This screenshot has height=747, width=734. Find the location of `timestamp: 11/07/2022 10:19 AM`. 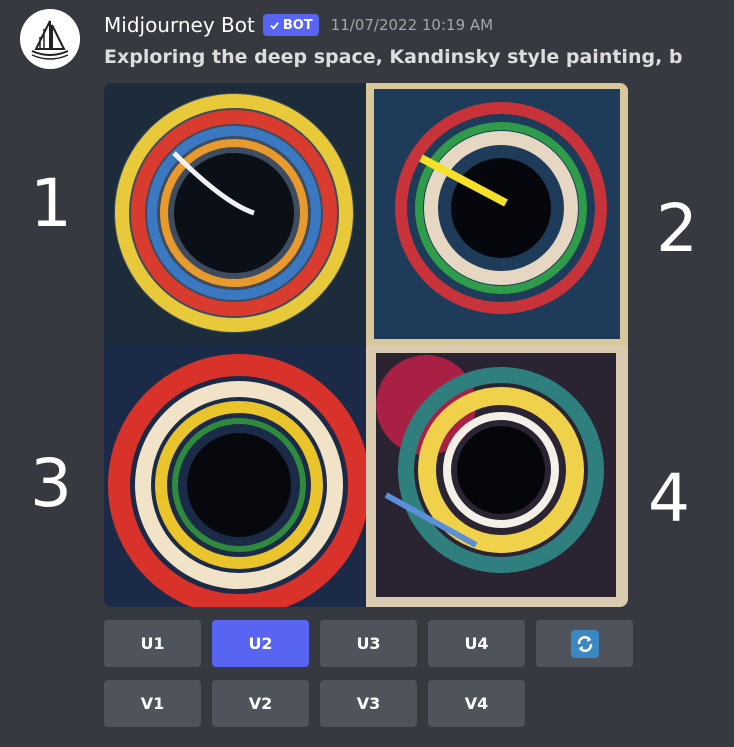

timestamp: 11/07/2022 10:19 AM is located at coordinates (412, 25).